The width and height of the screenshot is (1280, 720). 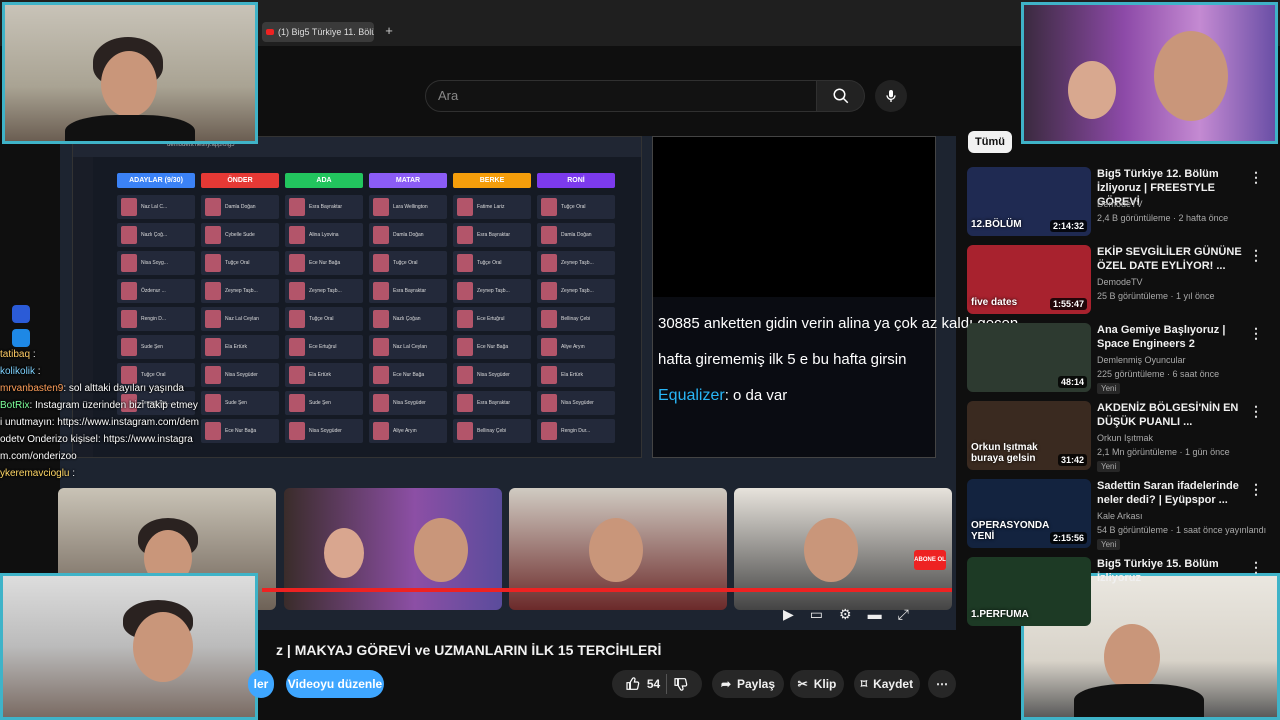 I want to click on voice-search-button, so click(x=891, y=96).